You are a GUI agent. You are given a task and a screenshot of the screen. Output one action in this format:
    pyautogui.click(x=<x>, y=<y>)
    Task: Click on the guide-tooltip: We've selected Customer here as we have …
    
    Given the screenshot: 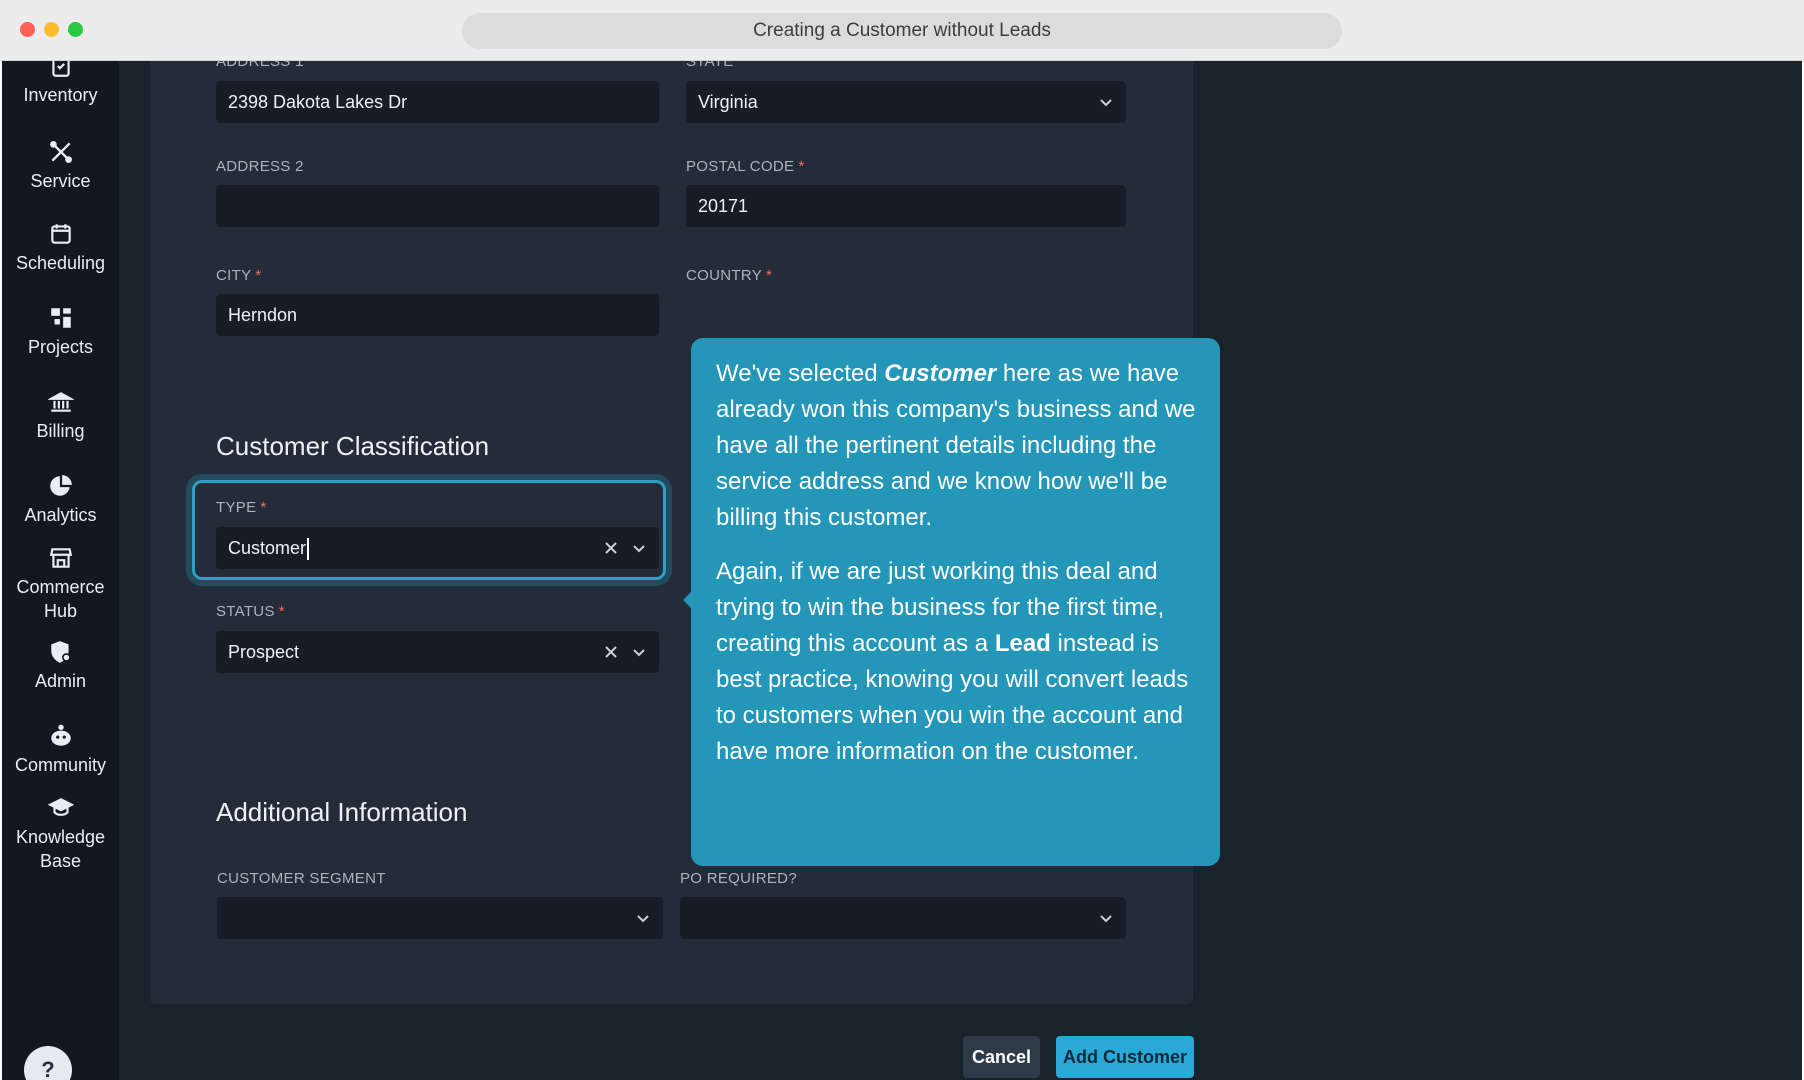 What is the action you would take?
    pyautogui.click(x=955, y=602)
    